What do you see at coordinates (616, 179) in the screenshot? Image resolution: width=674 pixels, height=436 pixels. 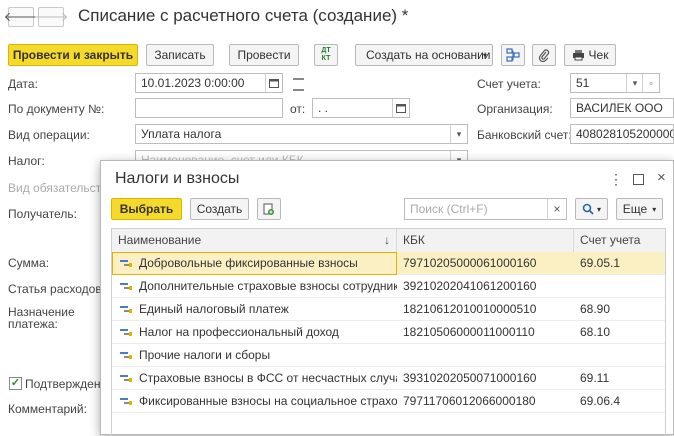 I see `more-vertical-icon: ⋮` at bounding box center [616, 179].